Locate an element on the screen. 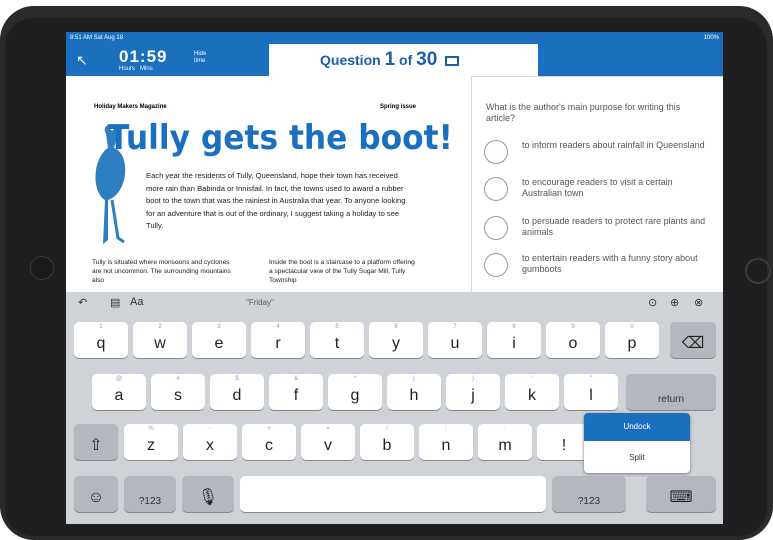  key-a: @ a is located at coordinates (119, 392).